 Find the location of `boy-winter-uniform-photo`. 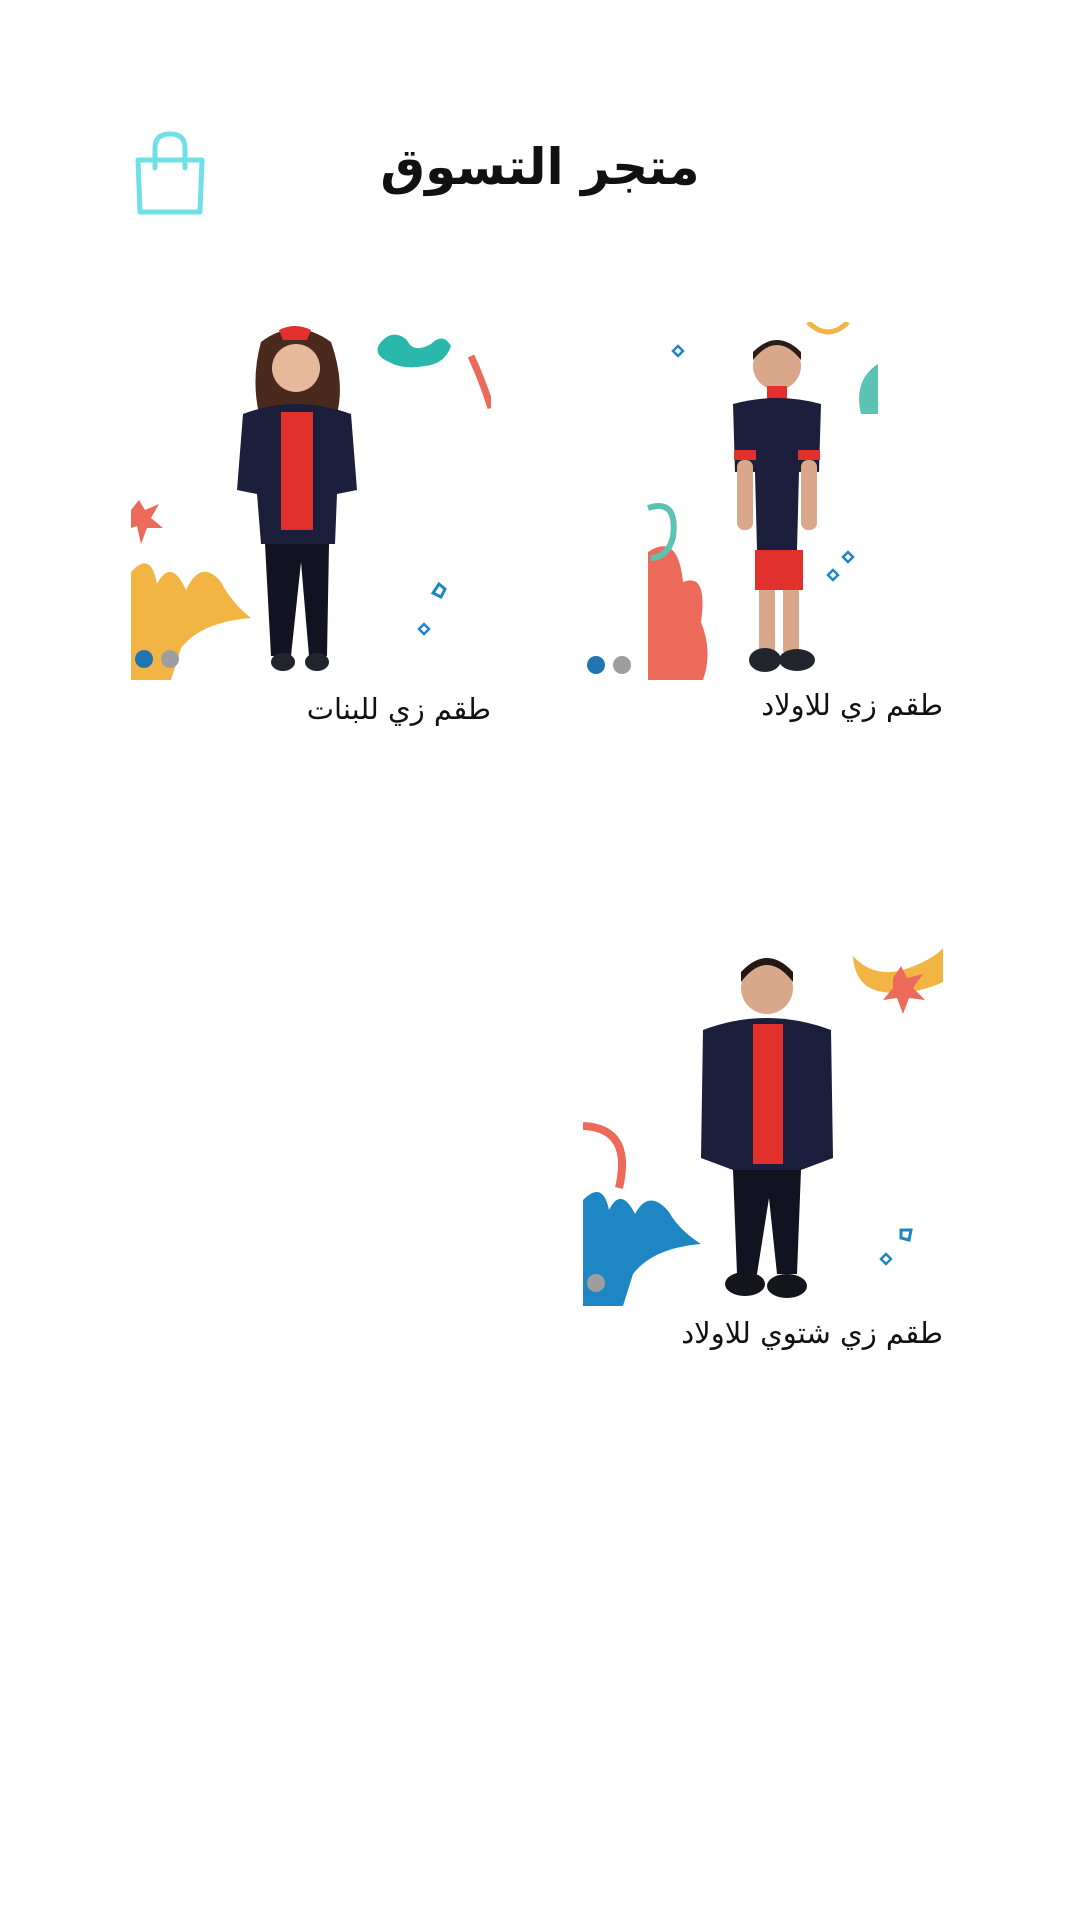

boy-winter-uniform-photo is located at coordinates (763, 1127).